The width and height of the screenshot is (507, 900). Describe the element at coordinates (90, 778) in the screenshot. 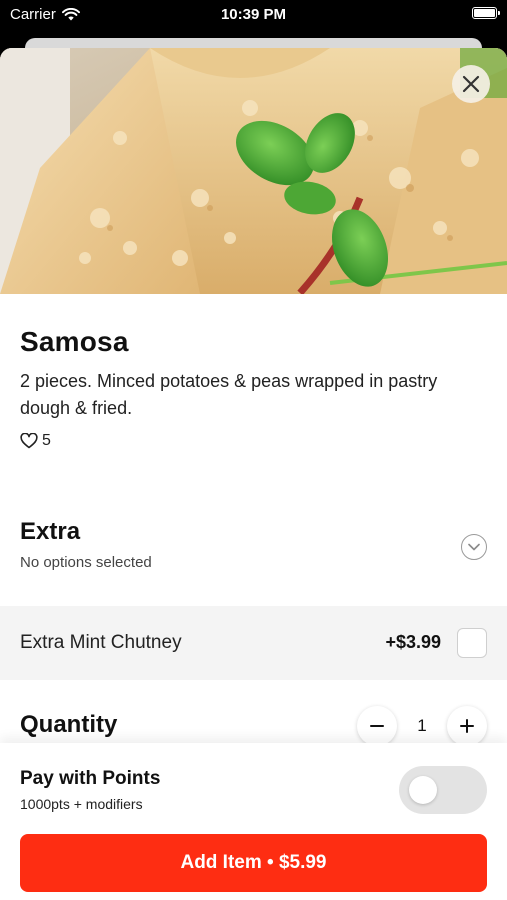

I see `points-title: Pay with Points` at that location.